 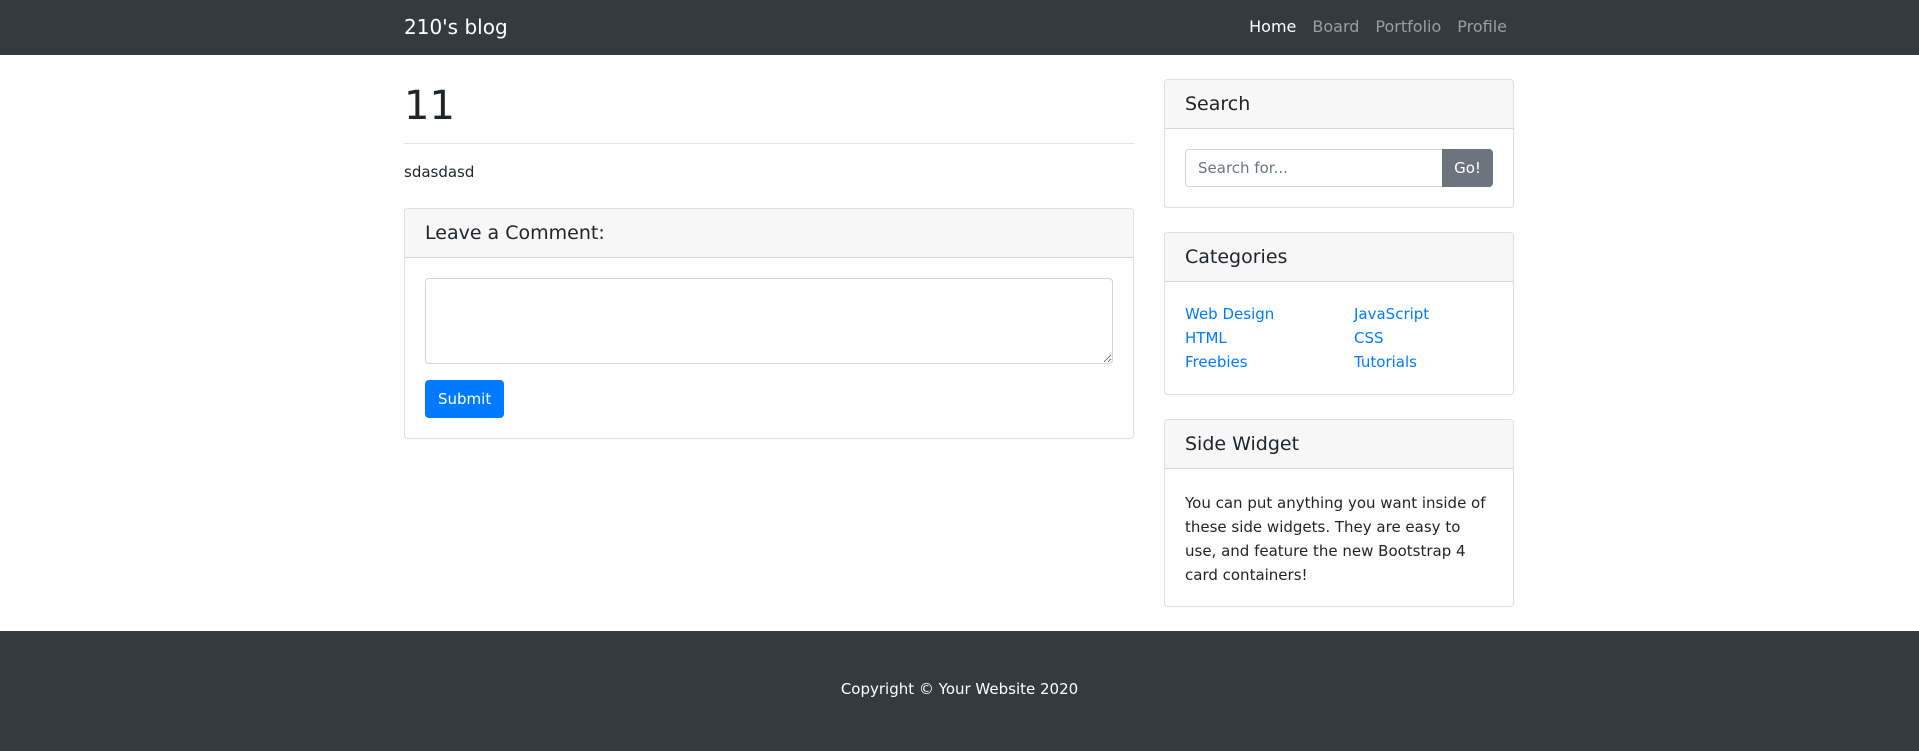 What do you see at coordinates (1423, 314) in the screenshot?
I see `category-link-javascript: JavaScript` at bounding box center [1423, 314].